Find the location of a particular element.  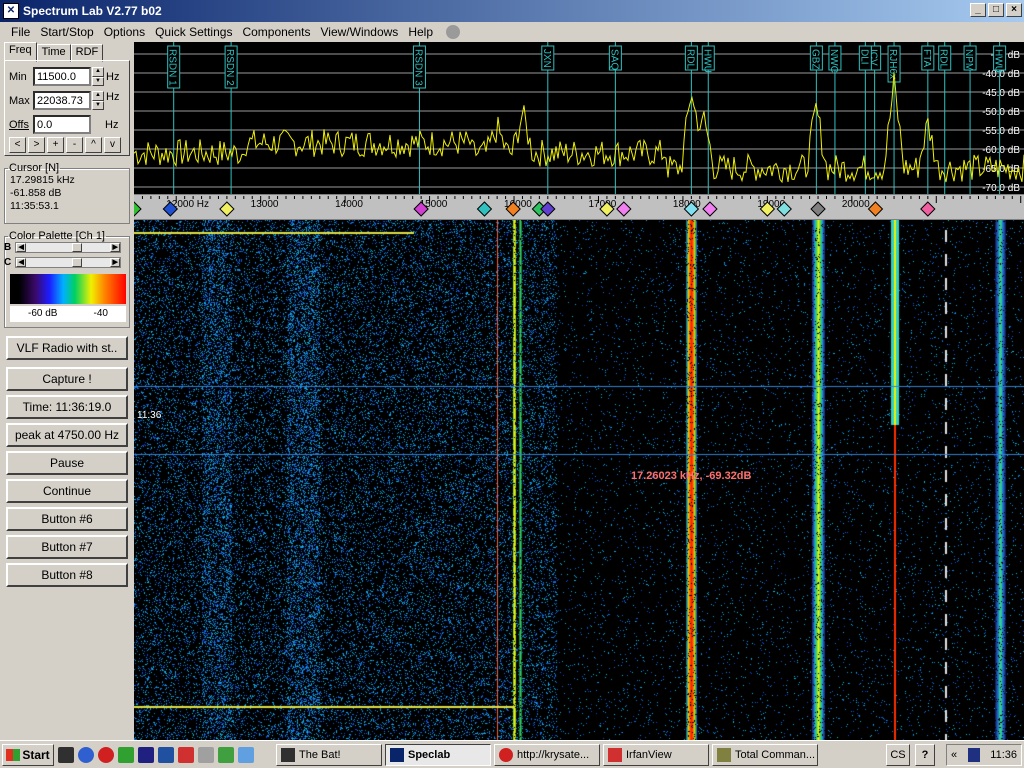

contrast-slider-thumb is located at coordinates (77, 262).